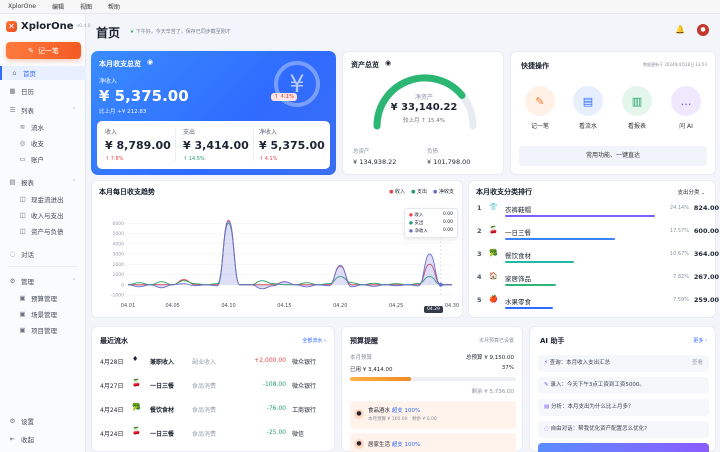 The height and width of the screenshot is (452, 720). What do you see at coordinates (504, 192) in the screenshot?
I see `rank-title: 本月收支分类排行` at bounding box center [504, 192].